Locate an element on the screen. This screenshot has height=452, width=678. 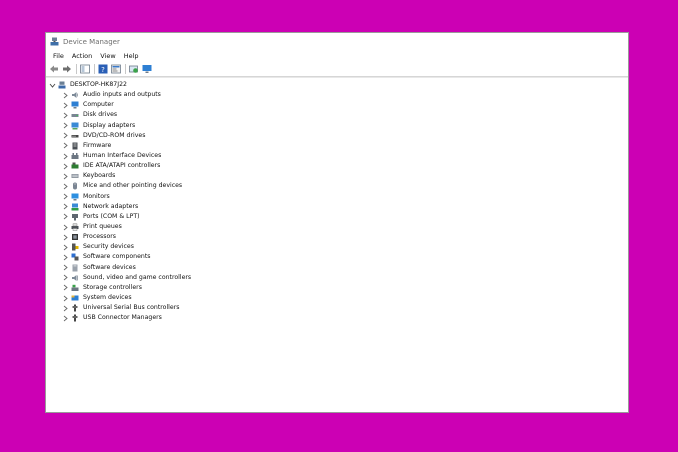
forward-button-icon is located at coordinates (67, 69).